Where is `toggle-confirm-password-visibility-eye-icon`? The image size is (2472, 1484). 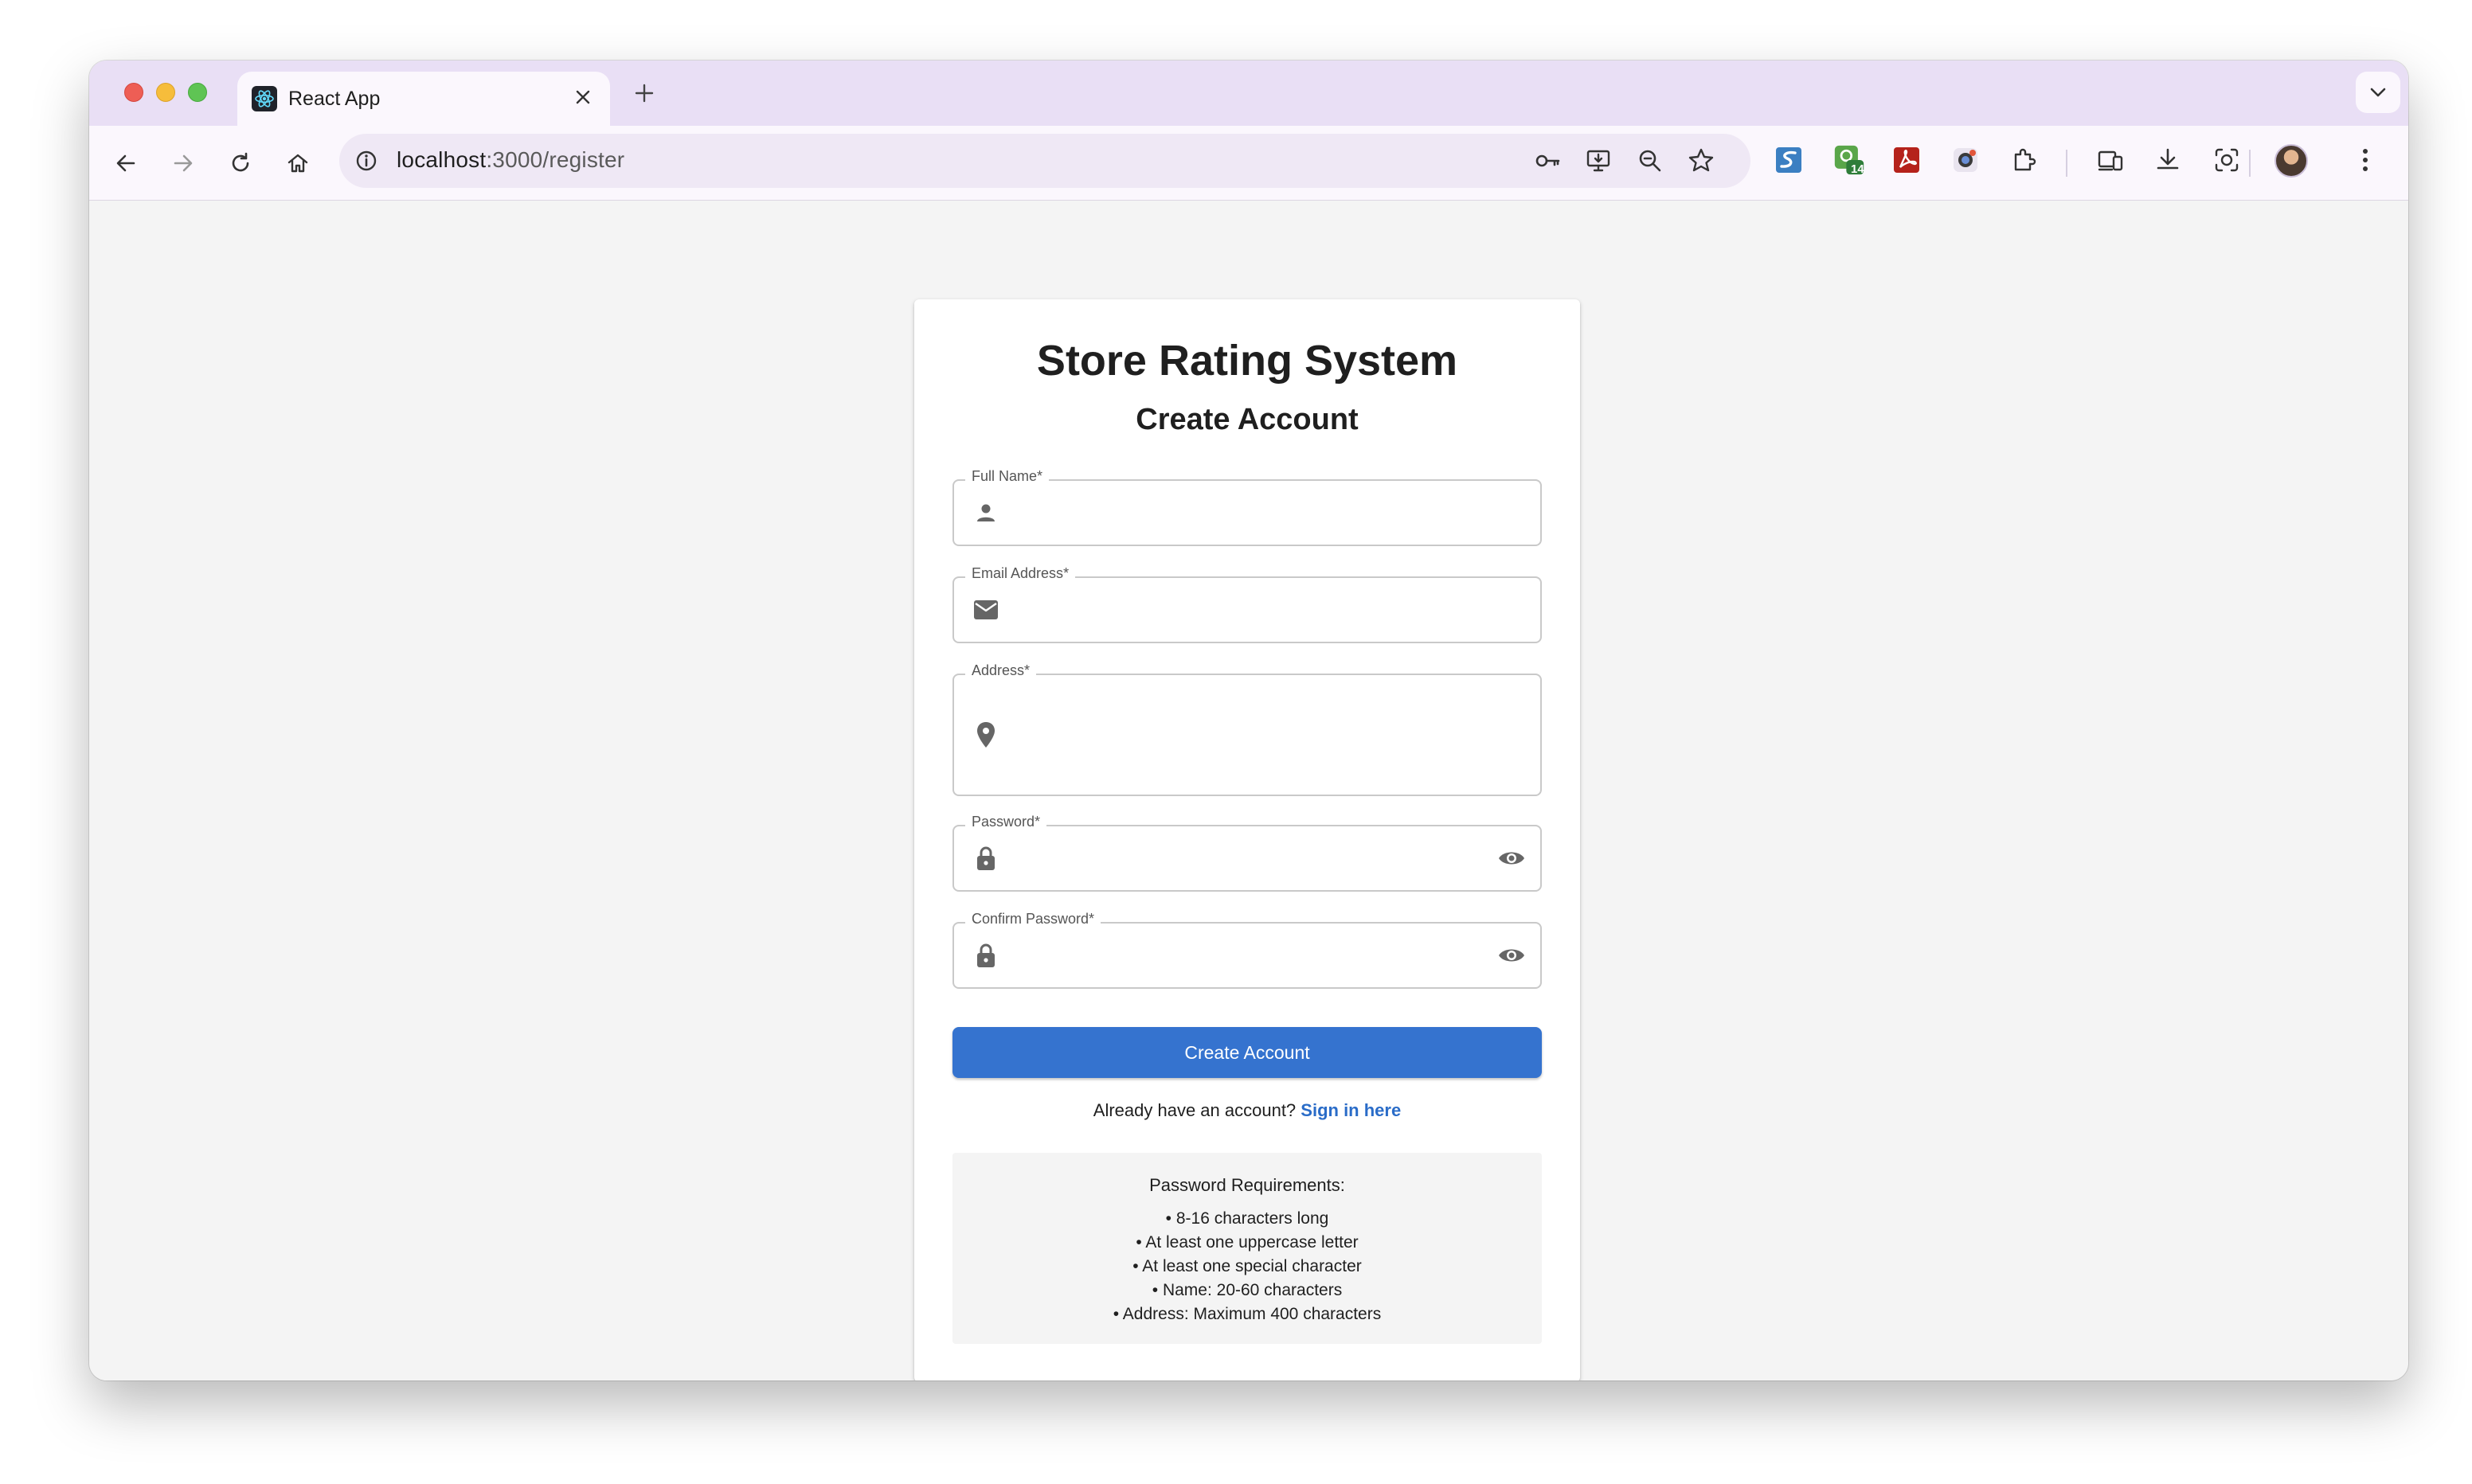 toggle-confirm-password-visibility-eye-icon is located at coordinates (1511, 955).